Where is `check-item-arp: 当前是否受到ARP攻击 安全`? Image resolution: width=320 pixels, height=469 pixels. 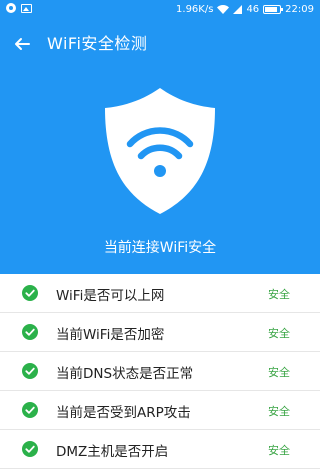
check-item-arp: 当前是否受到ARP攻击 安全 is located at coordinates (160, 410).